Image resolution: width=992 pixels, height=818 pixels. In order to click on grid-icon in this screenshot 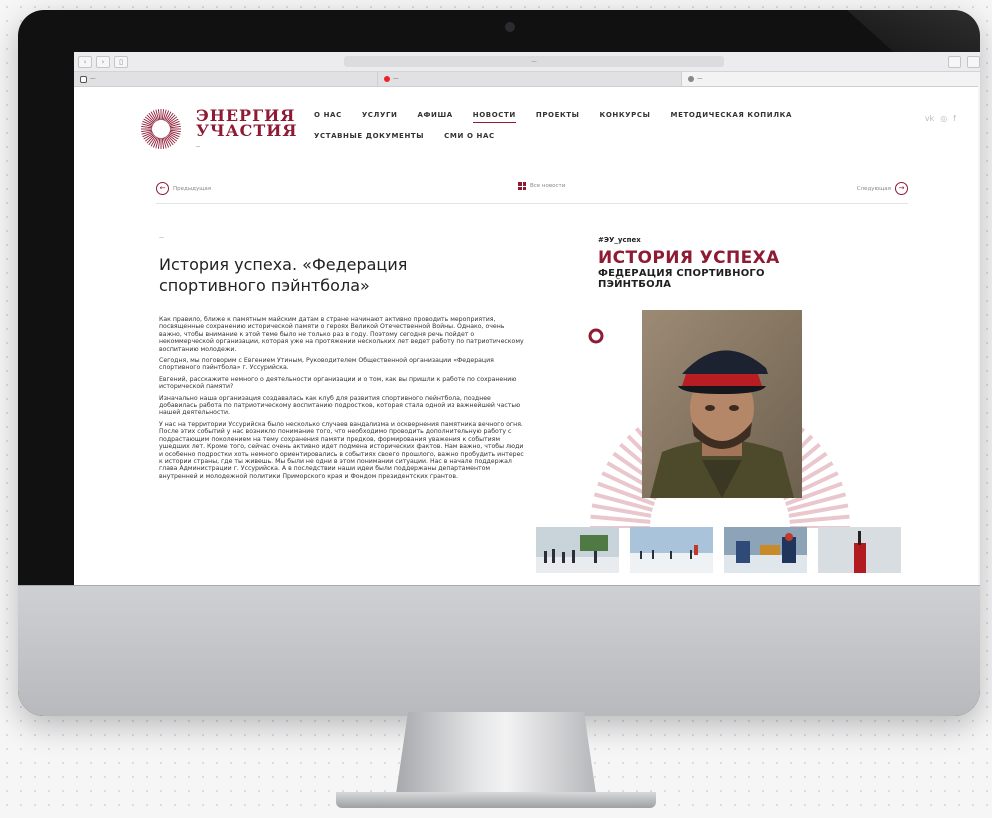, I will do `click(522, 186)`.